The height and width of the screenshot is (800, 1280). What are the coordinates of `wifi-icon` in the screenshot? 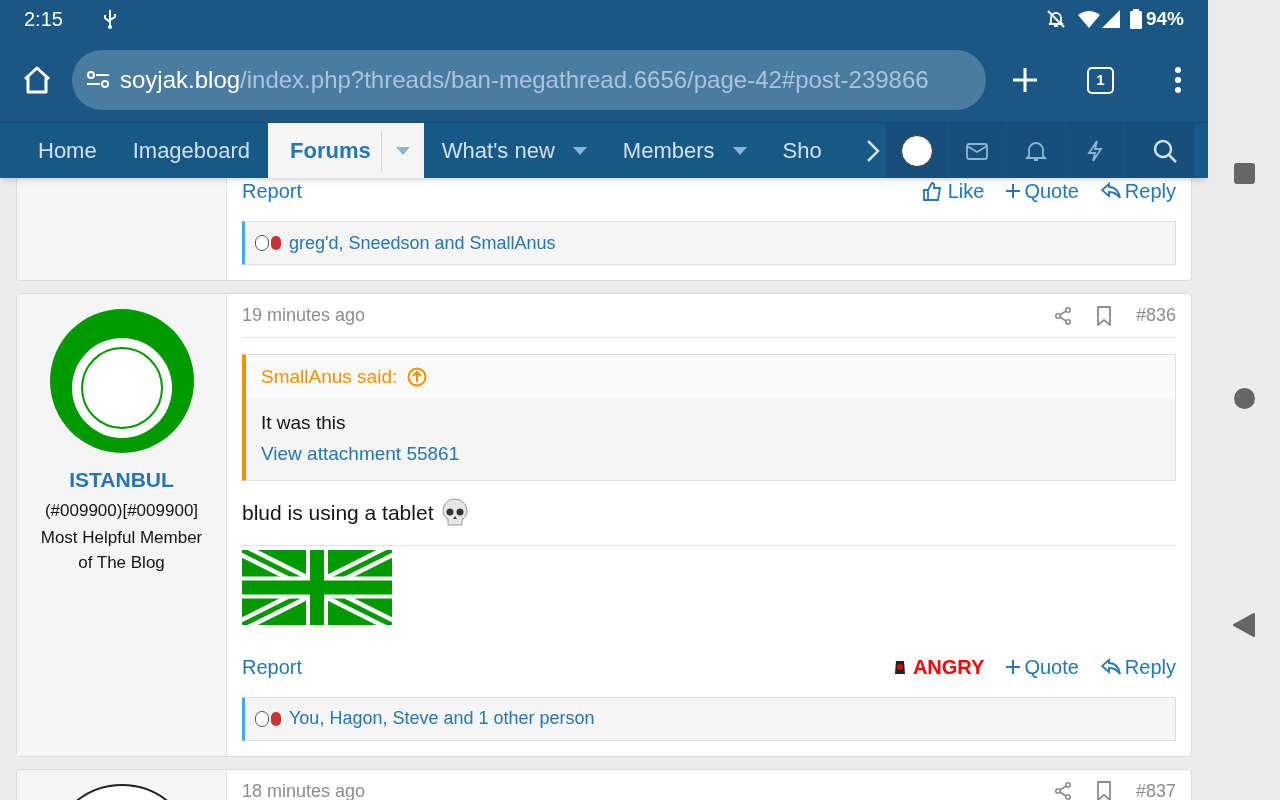 It's located at (1088, 19).